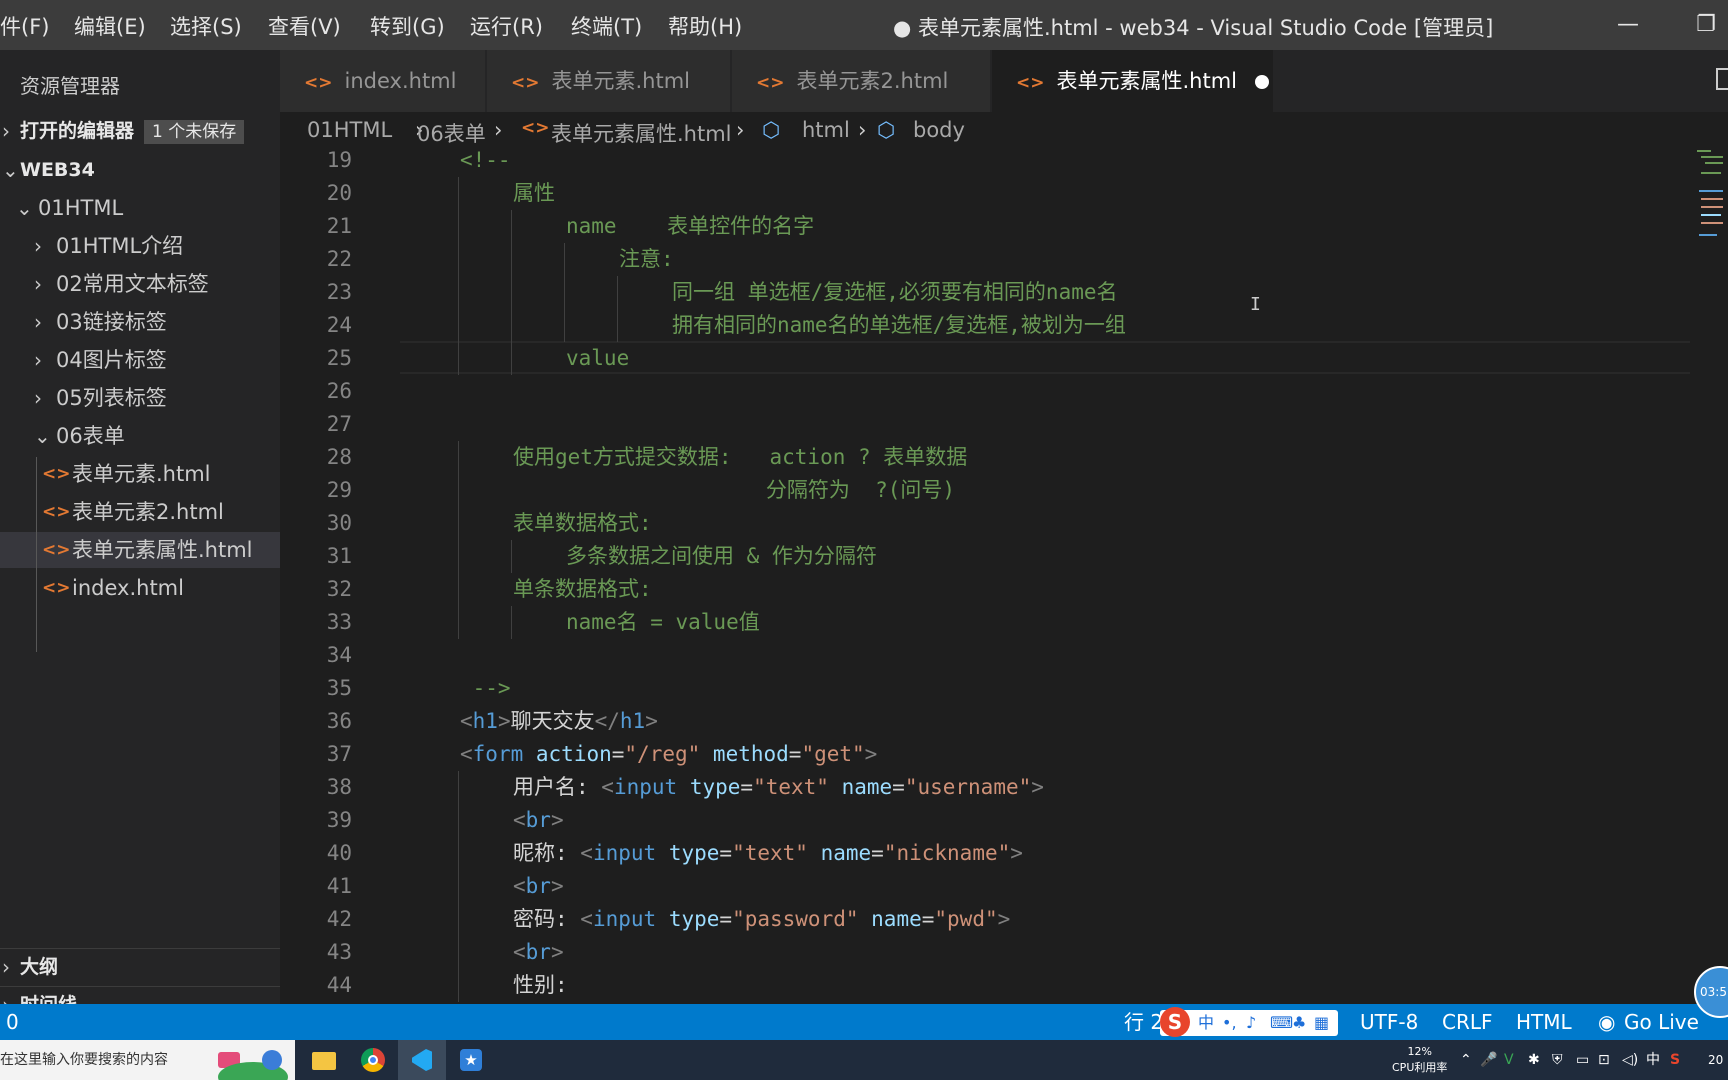 This screenshot has width=1728, height=1080. I want to click on network-icon: ⊡, so click(1604, 1060).